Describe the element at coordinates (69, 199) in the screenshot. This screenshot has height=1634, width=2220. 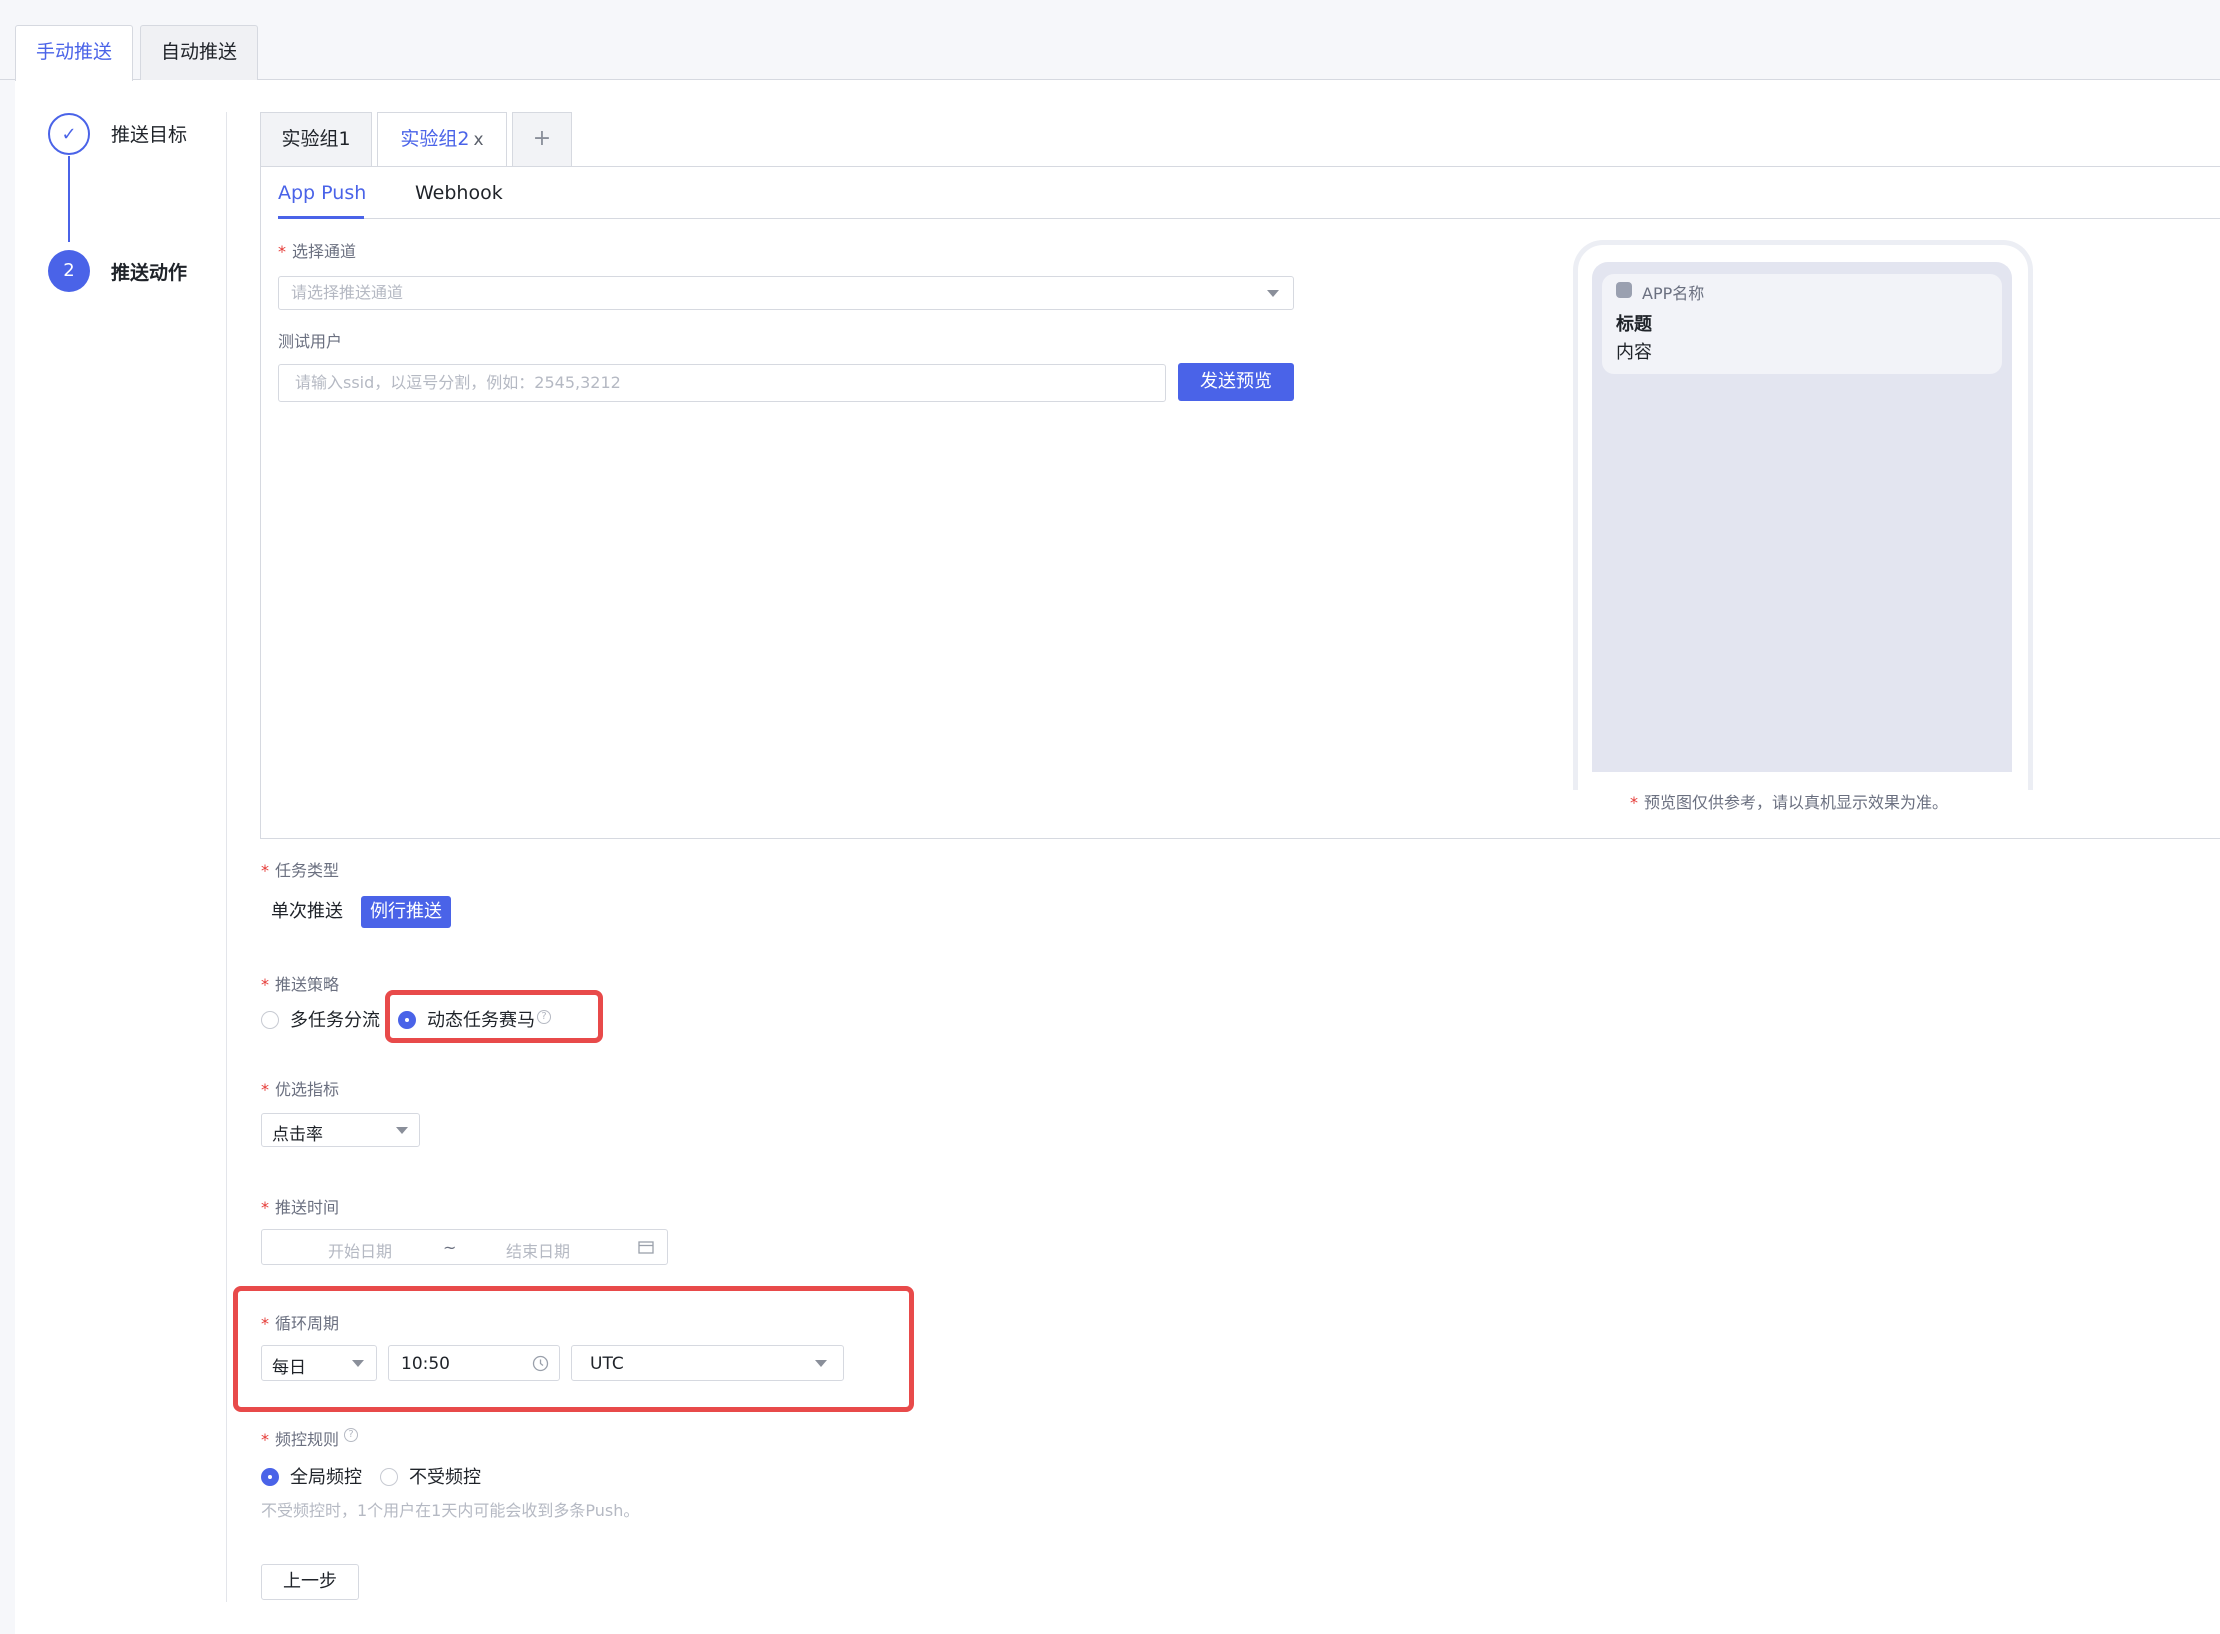
I see `step-connector` at that location.